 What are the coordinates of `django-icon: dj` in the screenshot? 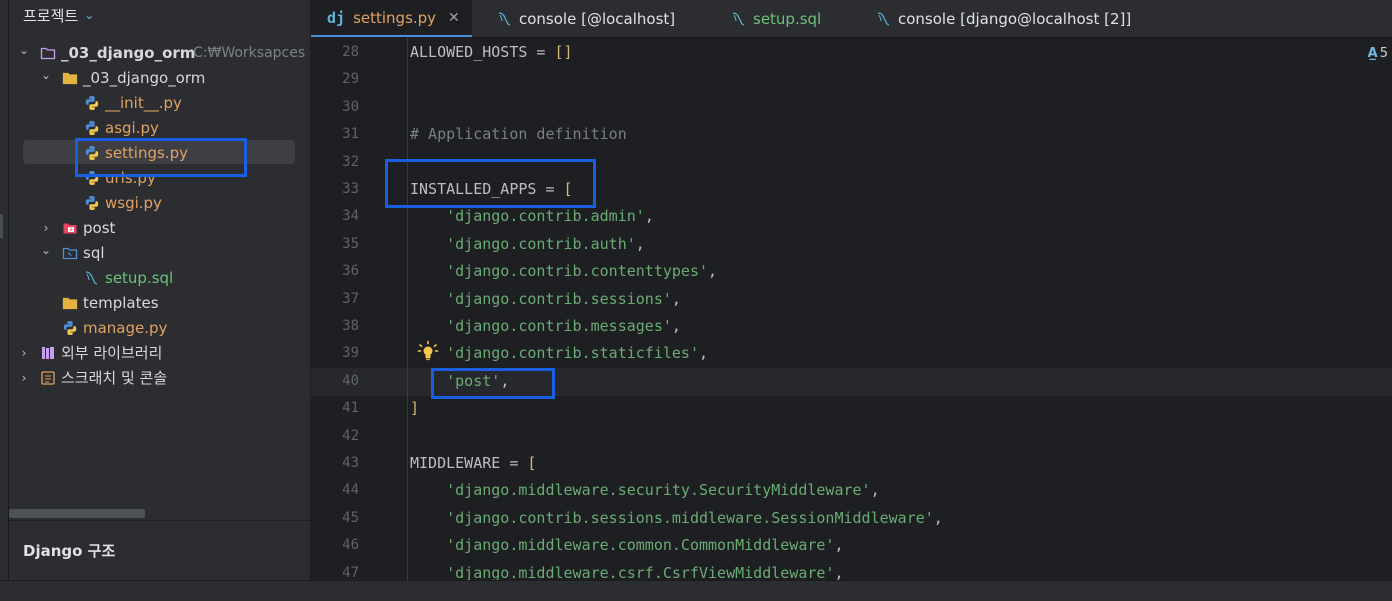 It's located at (336, 17).